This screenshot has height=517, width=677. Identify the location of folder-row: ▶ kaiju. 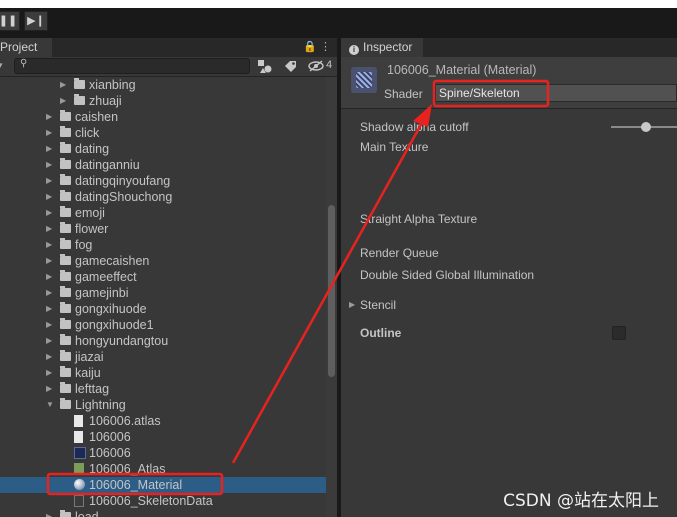
(163, 373).